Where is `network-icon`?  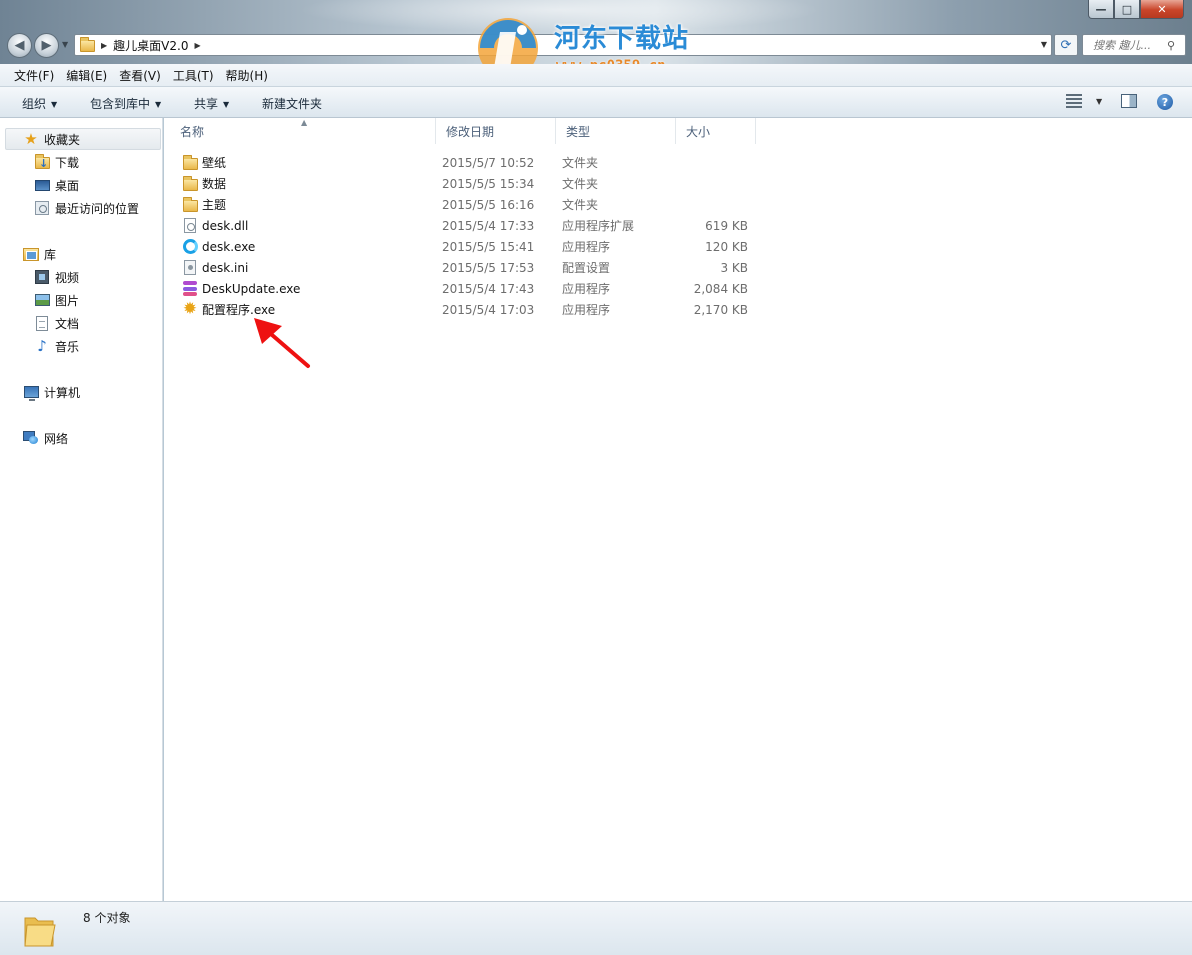
network-icon is located at coordinates (31, 438).